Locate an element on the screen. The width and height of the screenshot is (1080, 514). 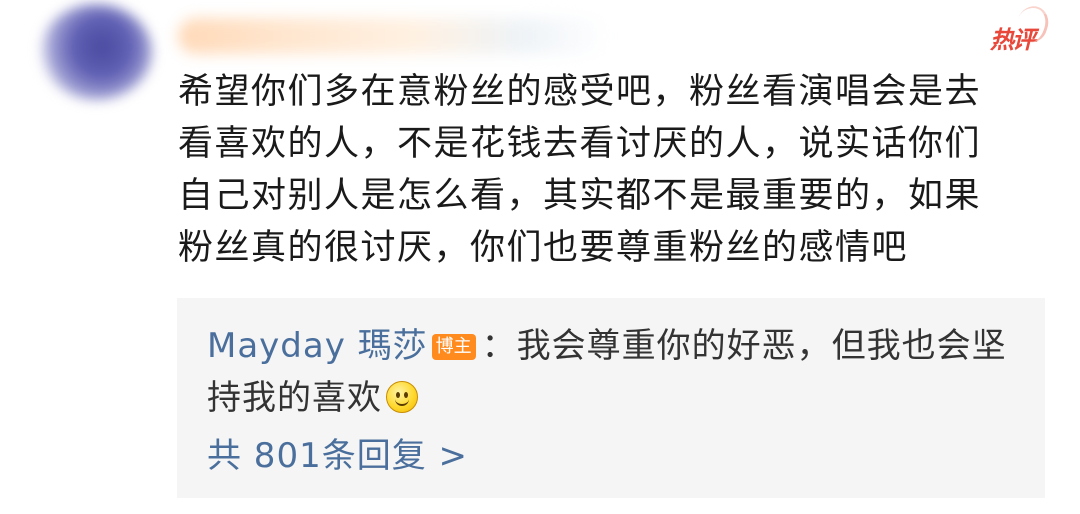
username-blurred is located at coordinates (393, 36).